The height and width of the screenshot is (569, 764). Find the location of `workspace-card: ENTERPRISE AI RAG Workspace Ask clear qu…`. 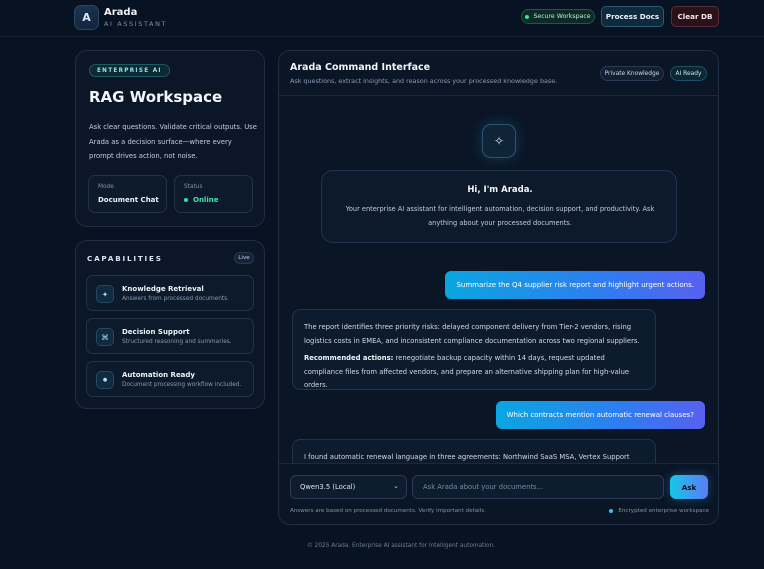

workspace-card: ENTERPRISE AI RAG Workspace Ask clear qu… is located at coordinates (170, 138).